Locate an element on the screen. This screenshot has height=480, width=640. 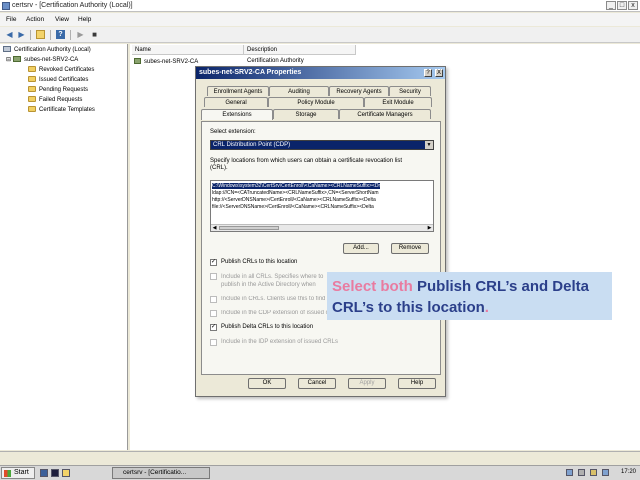
include-all-crls-checkbox is located at coordinates (213, 276).